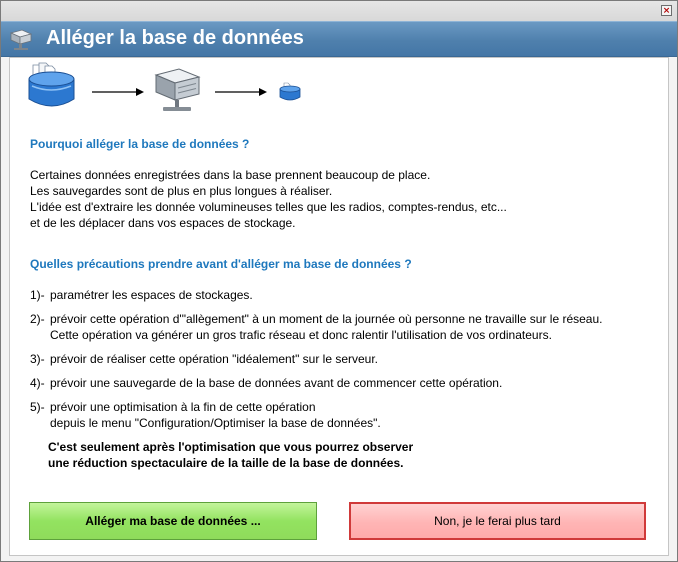  I want to click on item-text: paramétrer les espaces de stockages., so click(151, 295).